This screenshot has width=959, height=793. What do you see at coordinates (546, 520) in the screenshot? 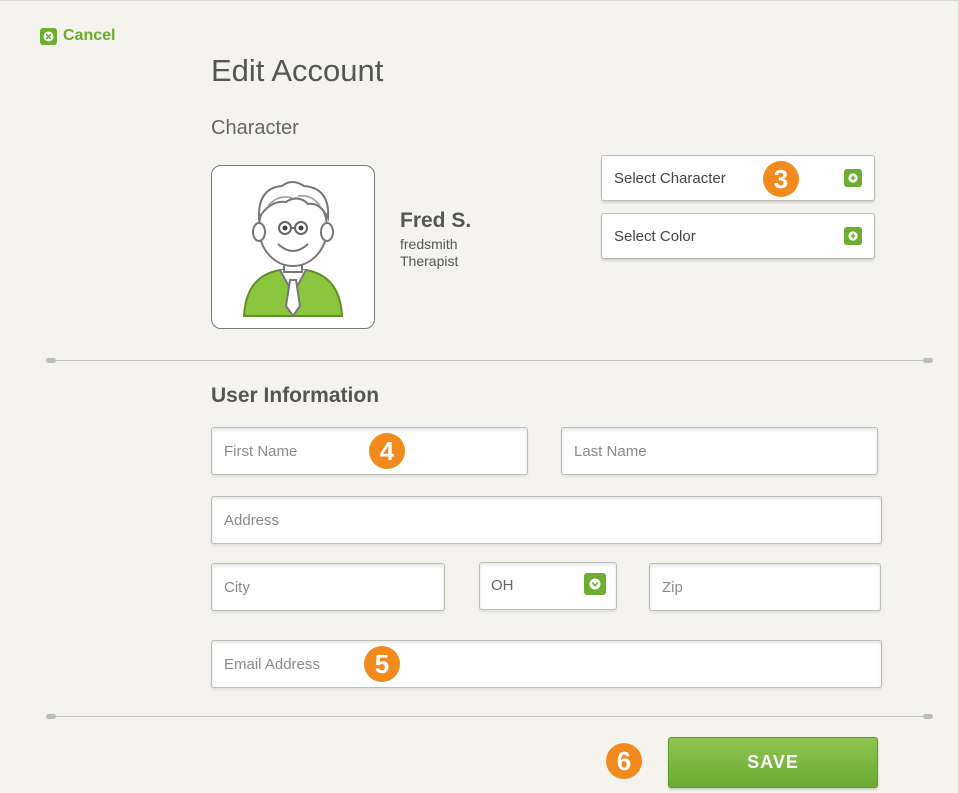
I see `address-input` at bounding box center [546, 520].